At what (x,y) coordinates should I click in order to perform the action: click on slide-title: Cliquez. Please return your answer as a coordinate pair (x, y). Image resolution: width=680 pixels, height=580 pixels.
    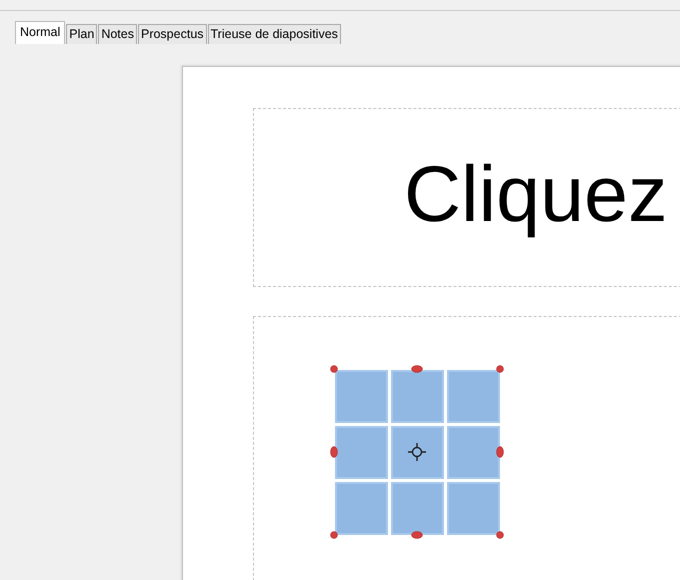
    Looking at the image, I should click on (536, 197).